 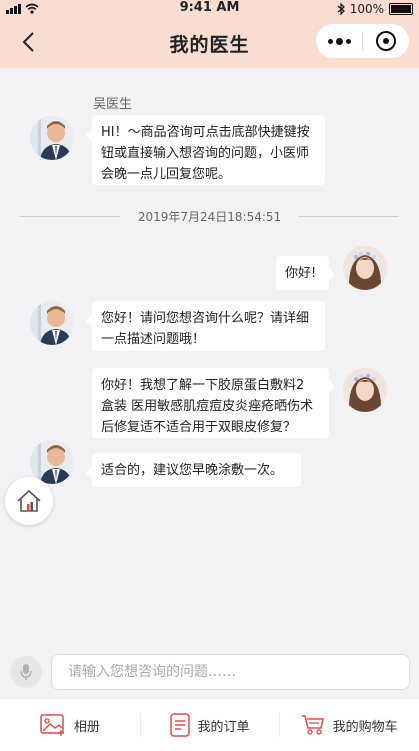 I want to click on message-line: 会晚一点儿回复您呢。, so click(x=166, y=174).